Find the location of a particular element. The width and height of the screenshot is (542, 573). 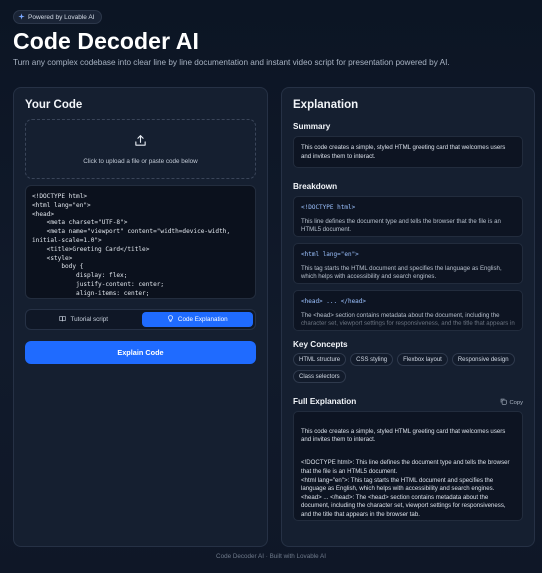

concept-chip: Class selectors is located at coordinates (319, 376).